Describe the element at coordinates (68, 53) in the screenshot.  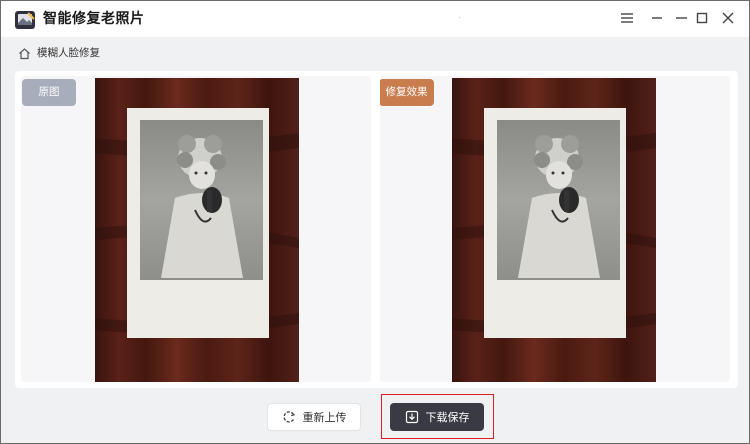
I see `breadcrumb-label: 模糊人脸修复` at that location.